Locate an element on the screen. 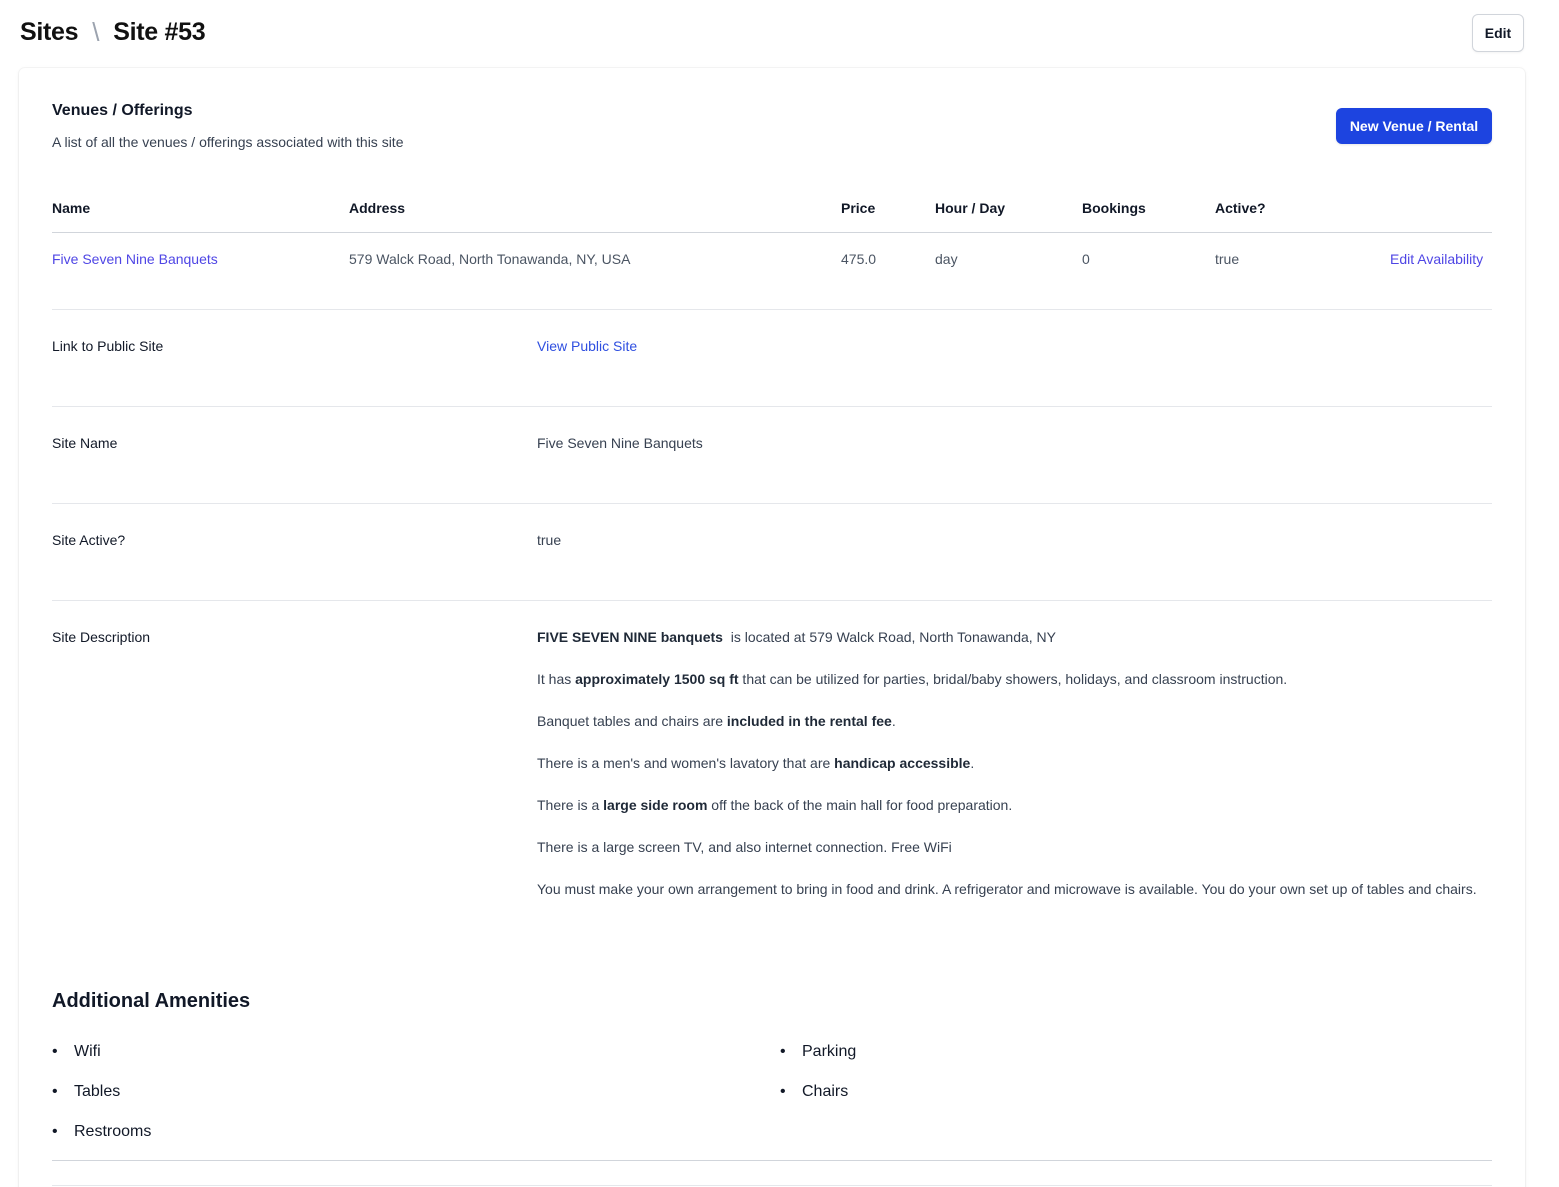  venue-hour-day: day is located at coordinates (946, 259).